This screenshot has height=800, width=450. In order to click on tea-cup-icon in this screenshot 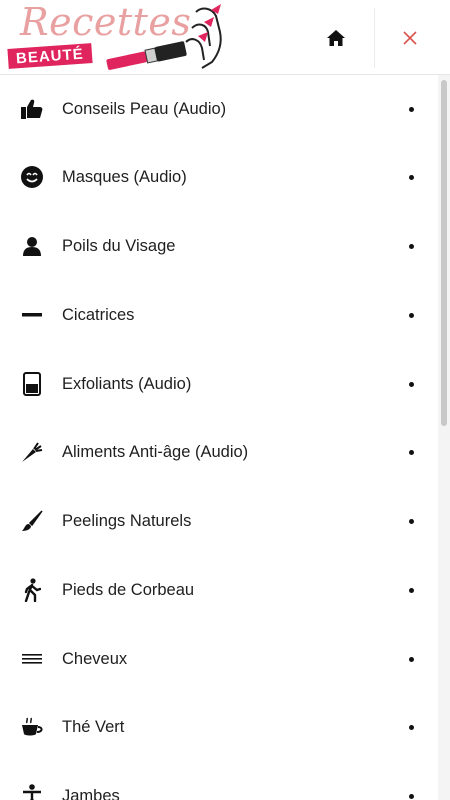, I will do `click(32, 727)`.